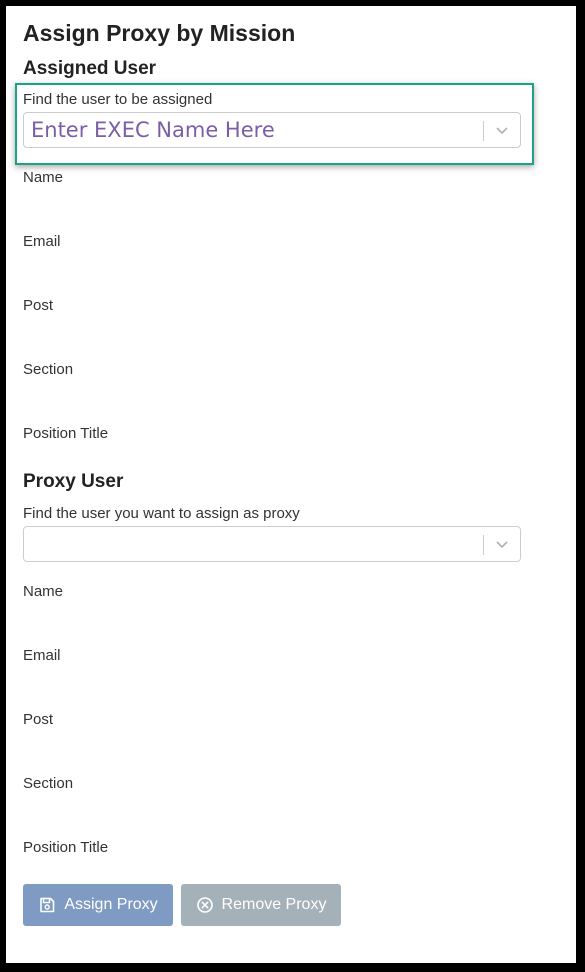 This screenshot has width=585, height=972. Describe the element at coordinates (204, 905) in the screenshot. I see `circle-x-icon` at that location.